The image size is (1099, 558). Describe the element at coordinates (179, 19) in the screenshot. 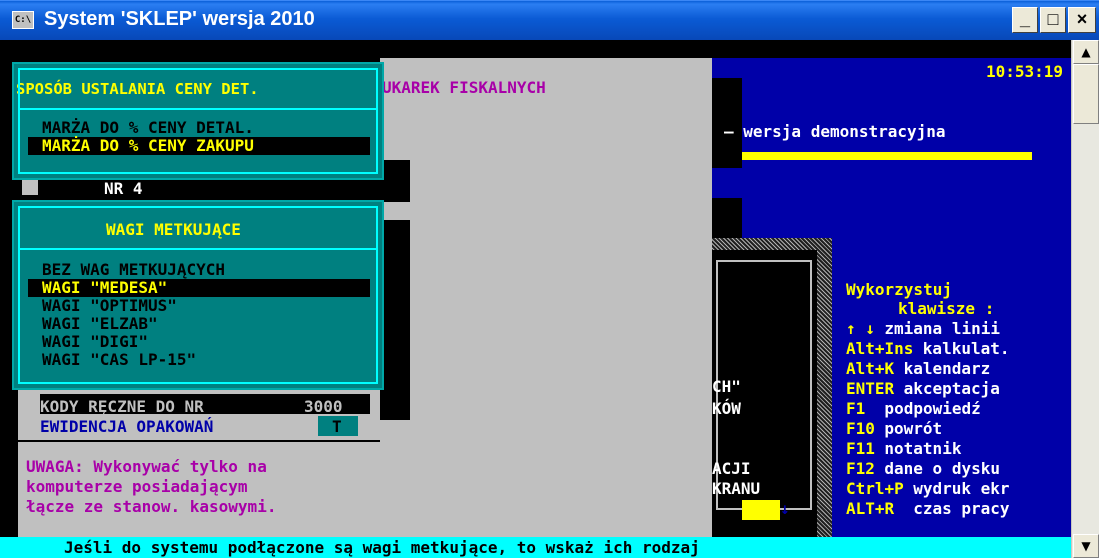

I see `window-title: System 'SKLEP' wersja 2010` at that location.